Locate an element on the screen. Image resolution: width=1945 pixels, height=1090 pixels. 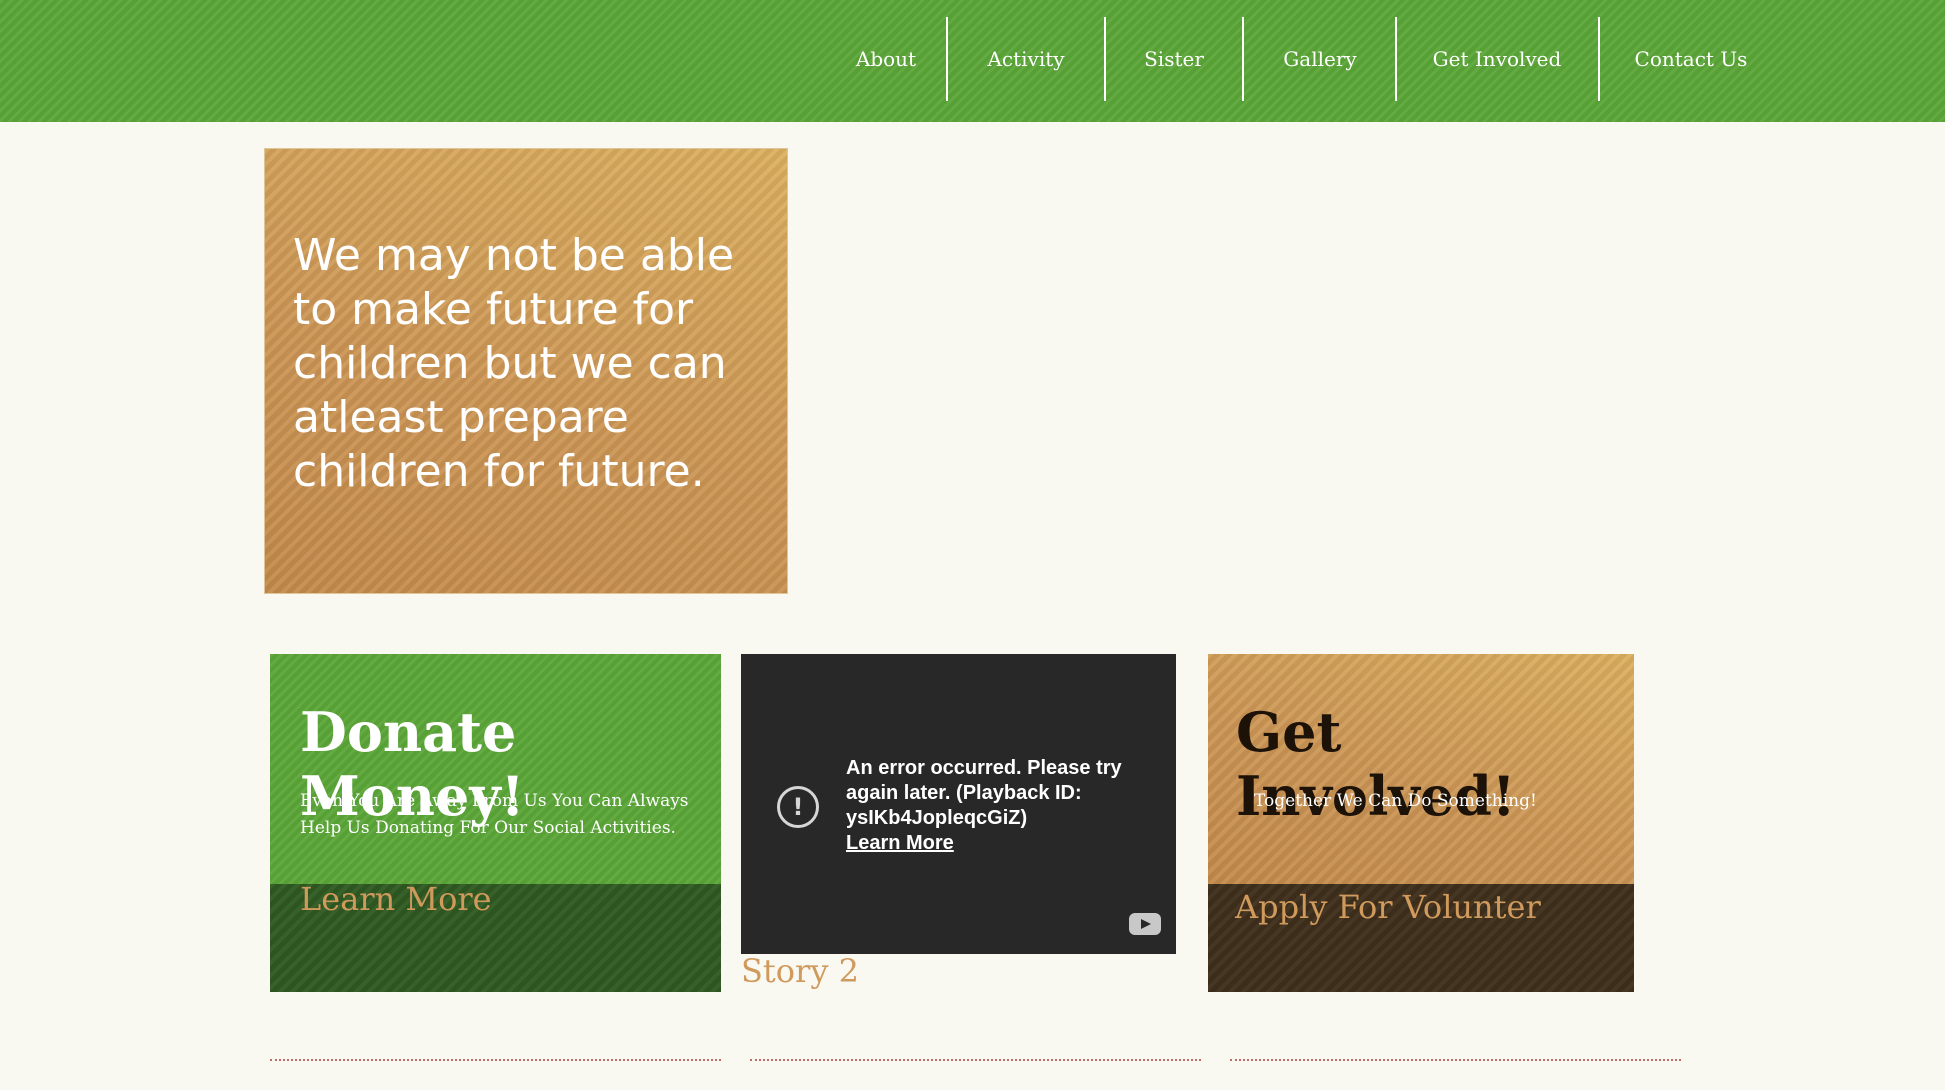
get-involved-description: Together We Can Do Something! is located at coordinates (1395, 801).